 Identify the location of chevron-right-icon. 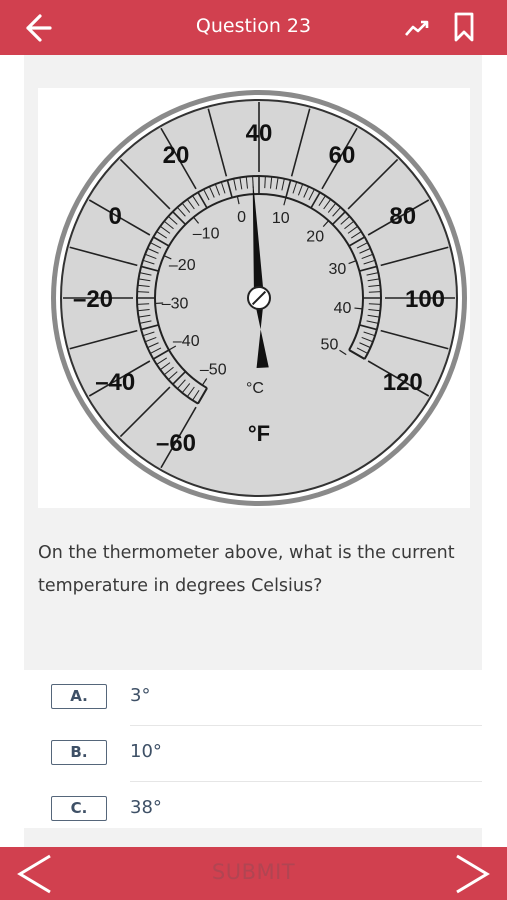
(473, 874).